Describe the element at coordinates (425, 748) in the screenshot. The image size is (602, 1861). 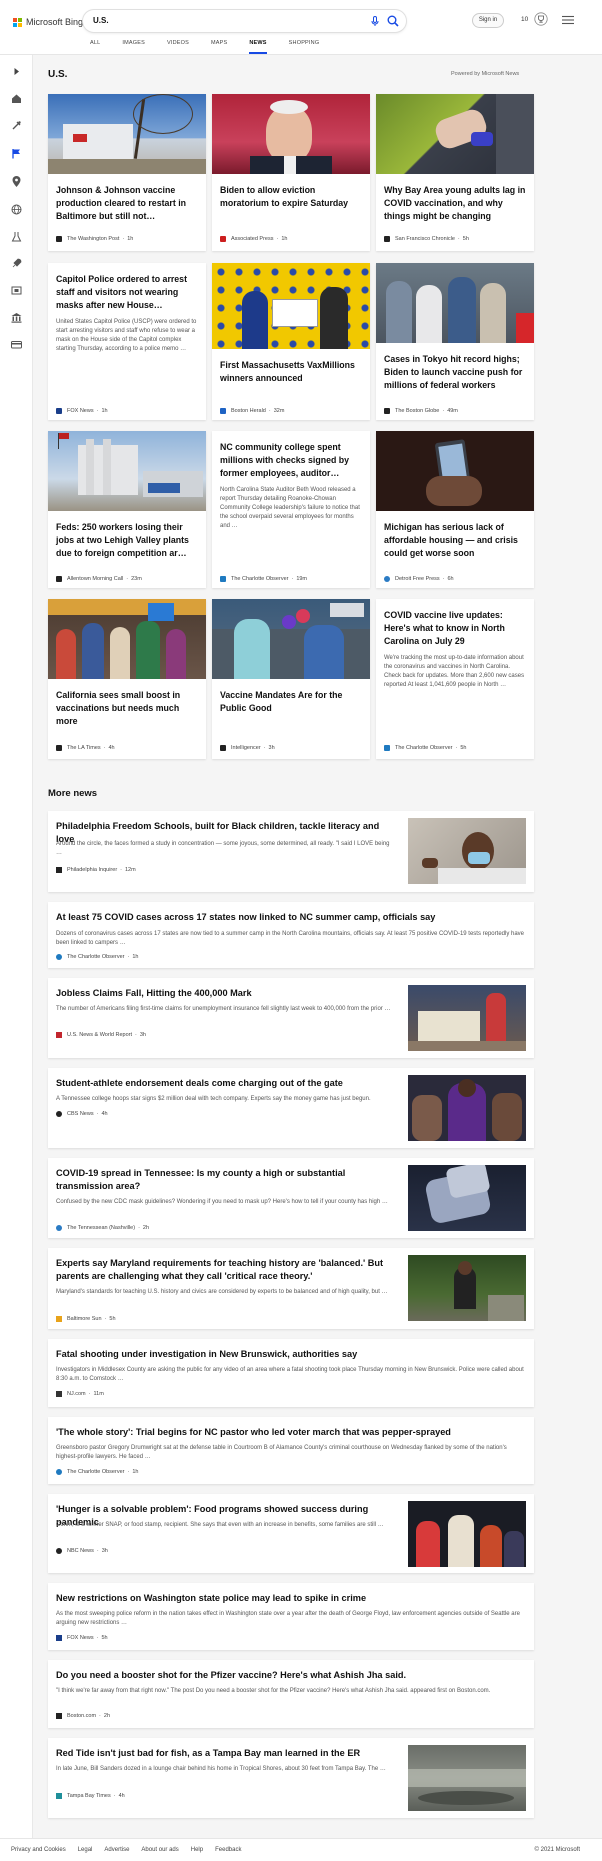
I see `card-source: The Charlotte Observer · 5h` at that location.